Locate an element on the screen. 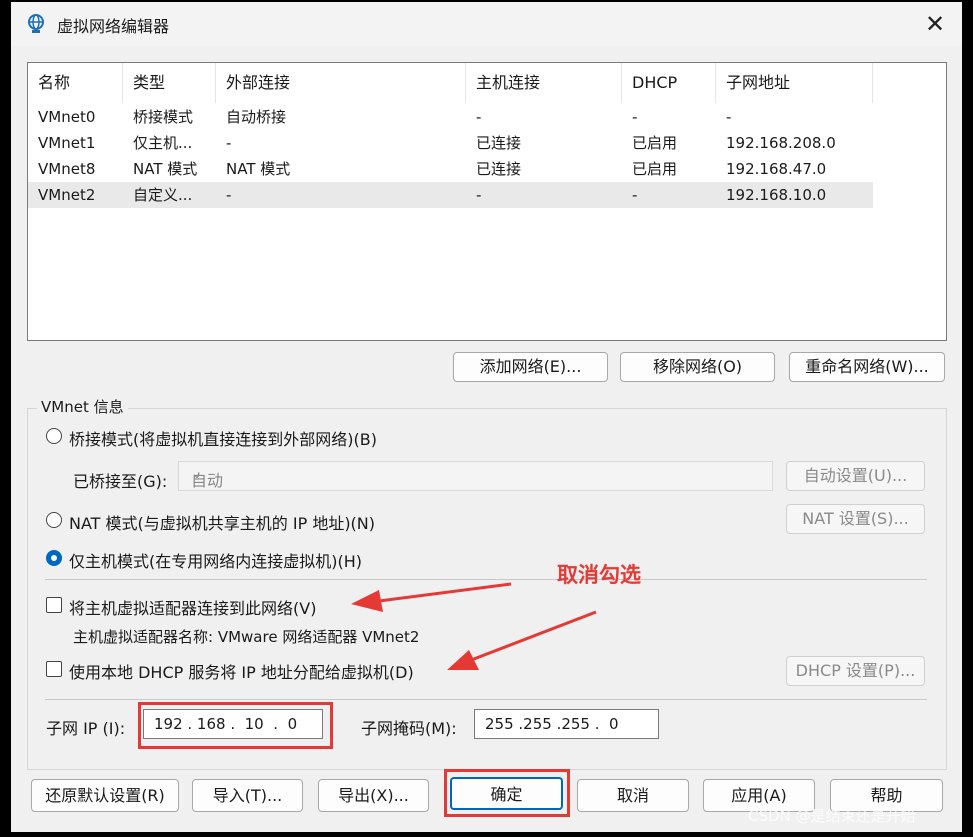 The height and width of the screenshot is (837, 973). annotation-text: 取消勾选 is located at coordinates (599, 575).